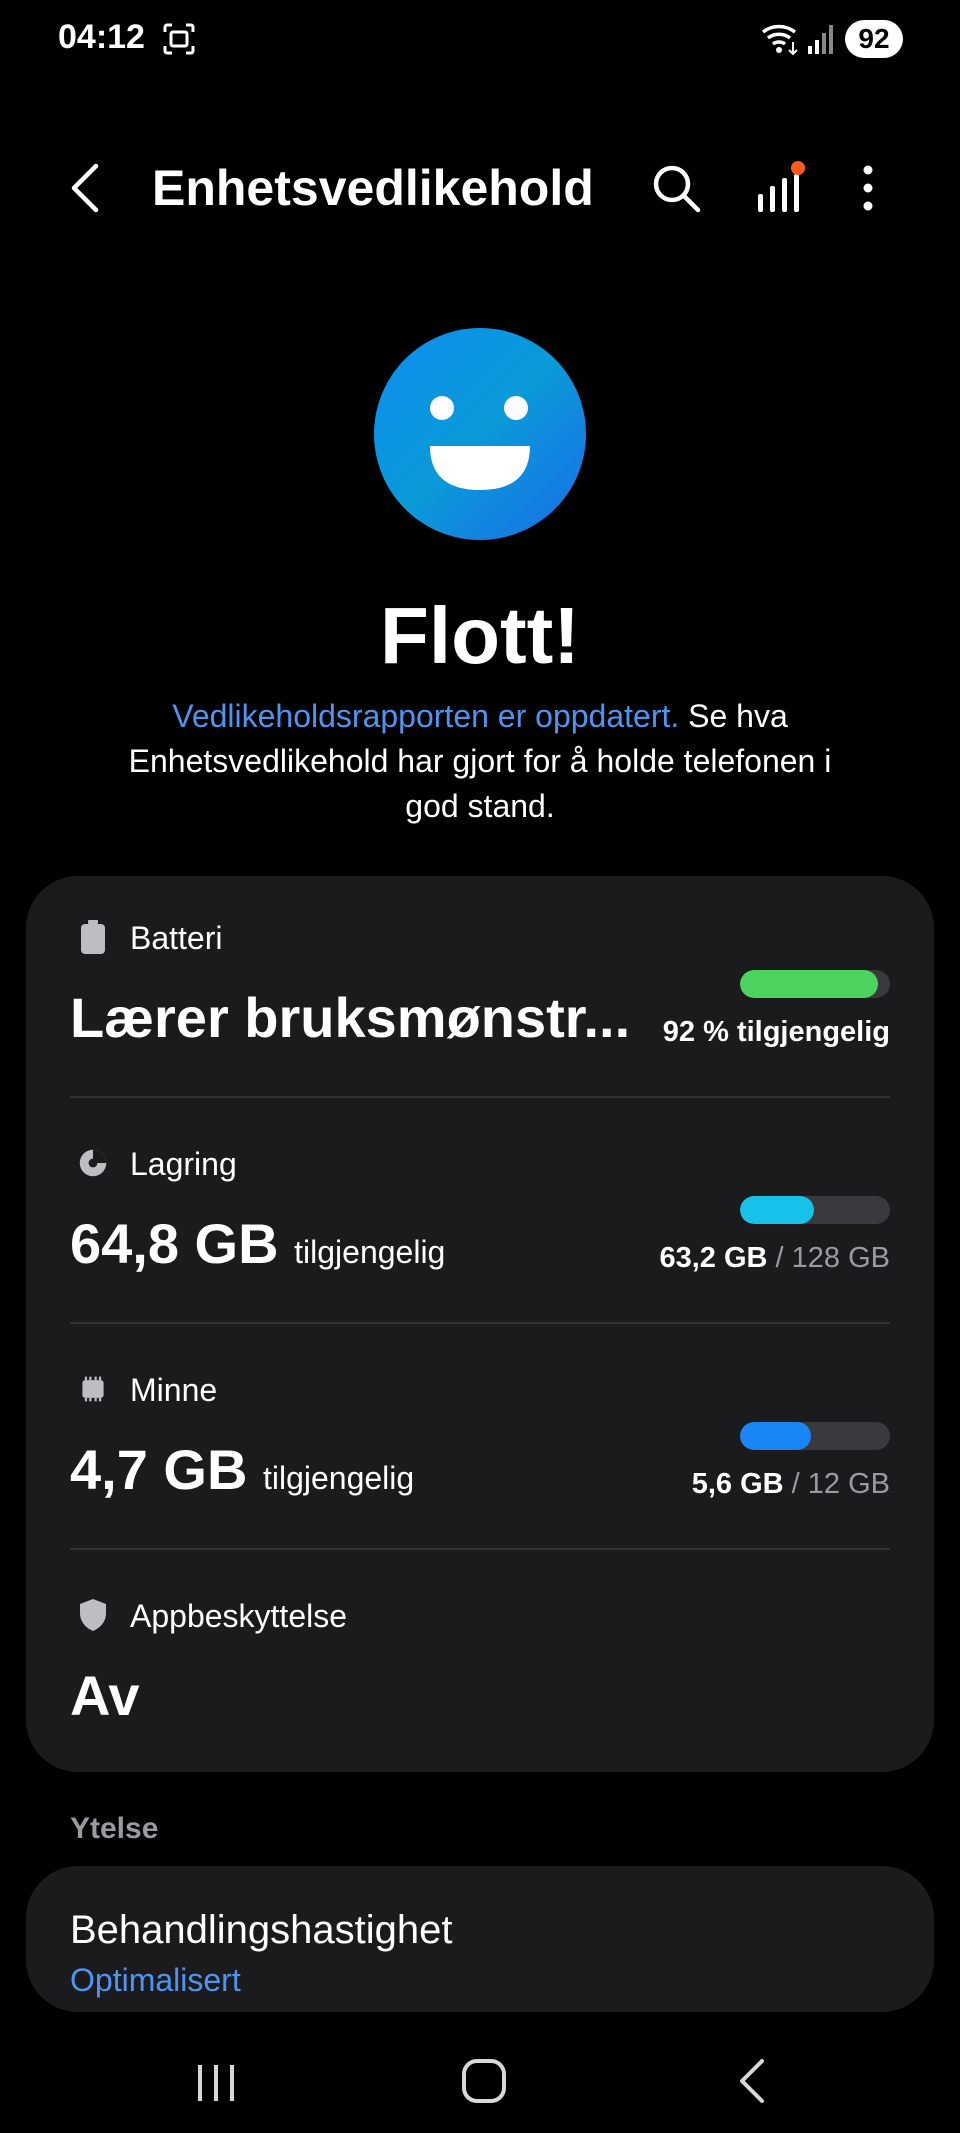  What do you see at coordinates (836, 1484) in the screenshot?
I see `memory-total: / 12 GB` at bounding box center [836, 1484].